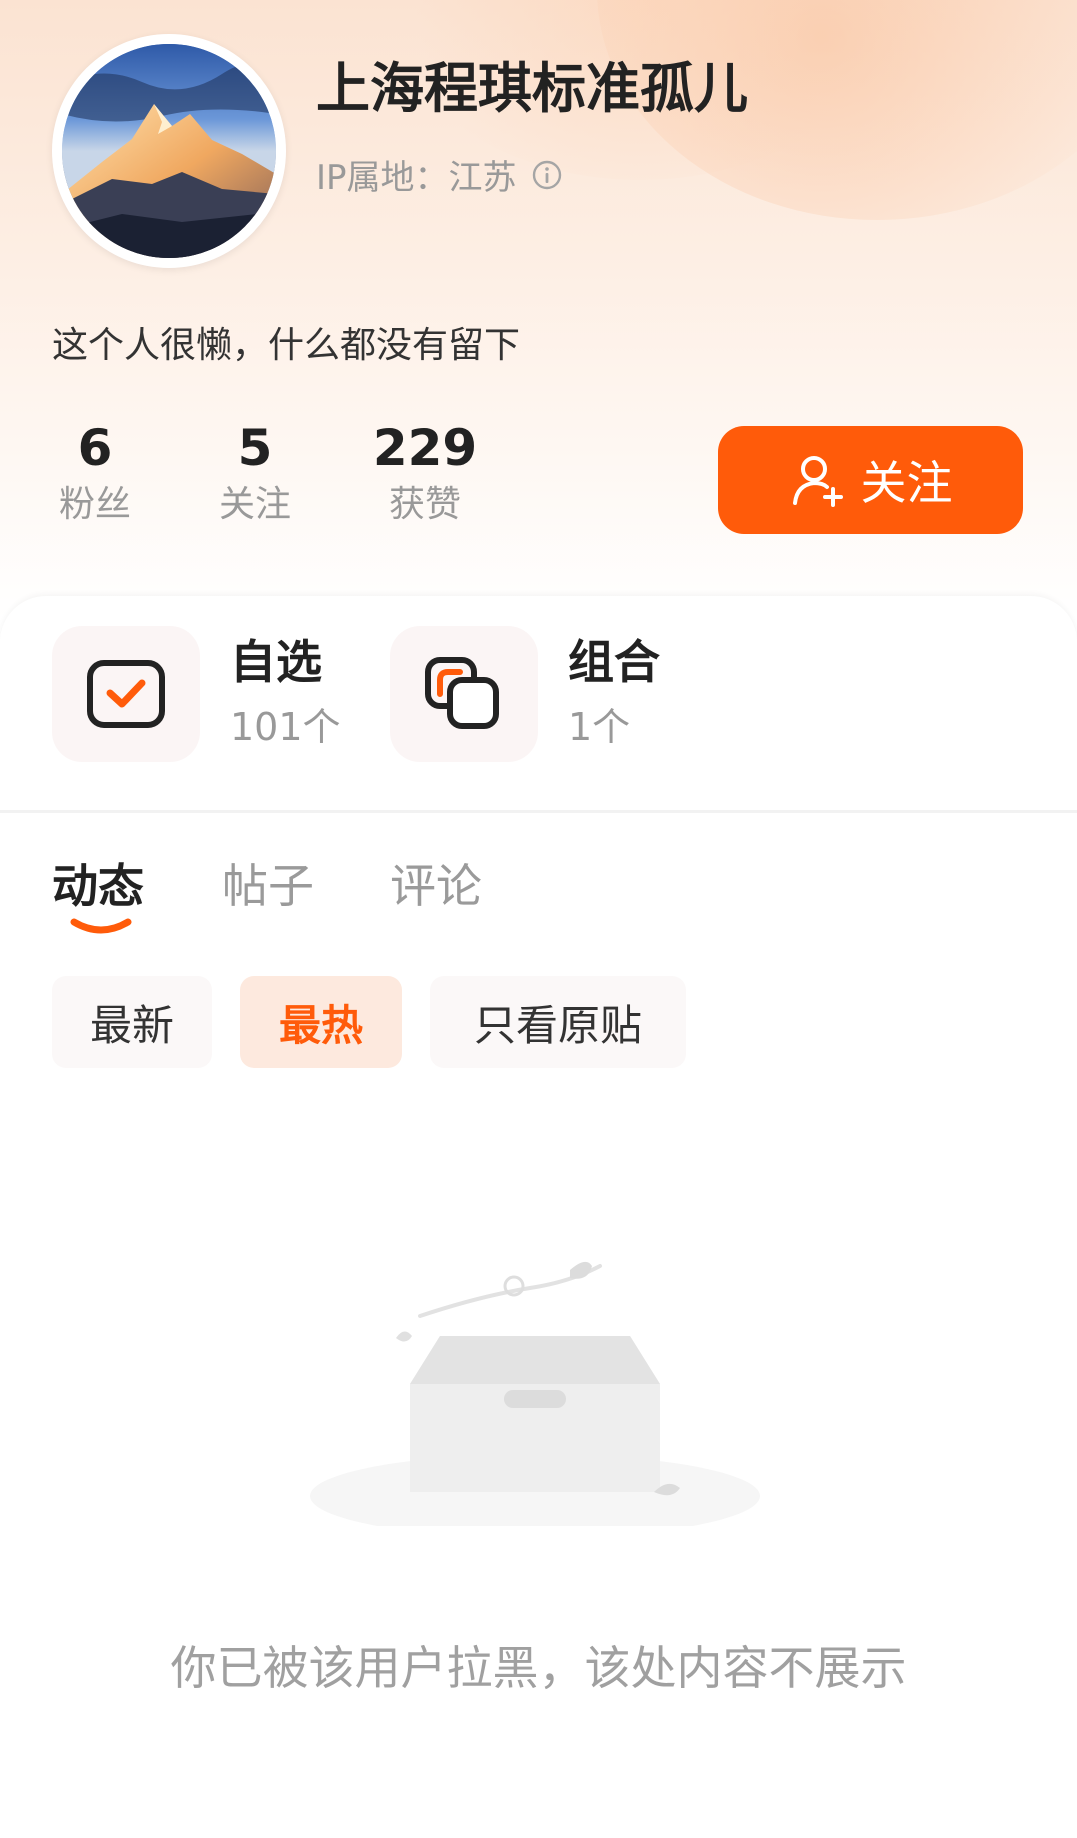  Describe the element at coordinates (614, 694) in the screenshot. I see `portfolio-text: 组合 1个` at that location.